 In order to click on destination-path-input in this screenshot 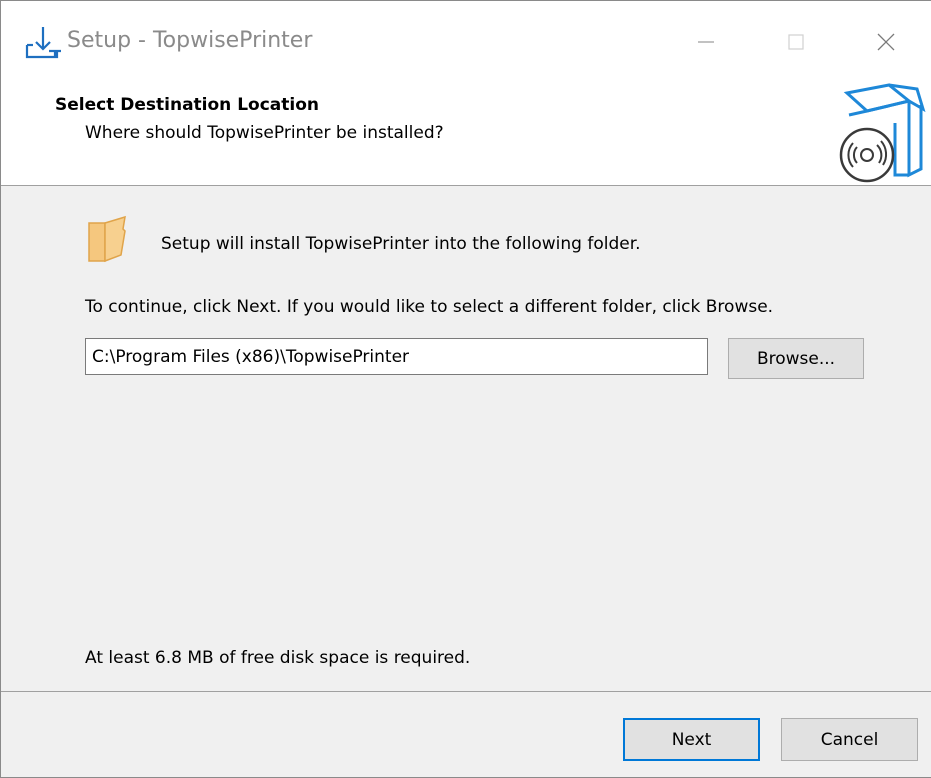, I will do `click(396, 356)`.